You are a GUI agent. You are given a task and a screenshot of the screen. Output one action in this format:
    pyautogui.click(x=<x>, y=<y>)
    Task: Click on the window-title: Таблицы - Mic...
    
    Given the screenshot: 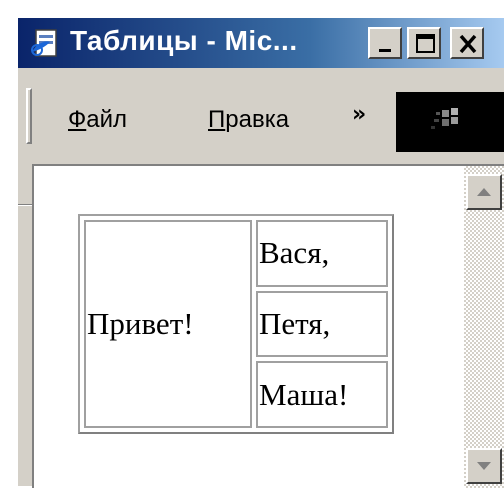 What is the action you would take?
    pyautogui.click(x=184, y=40)
    